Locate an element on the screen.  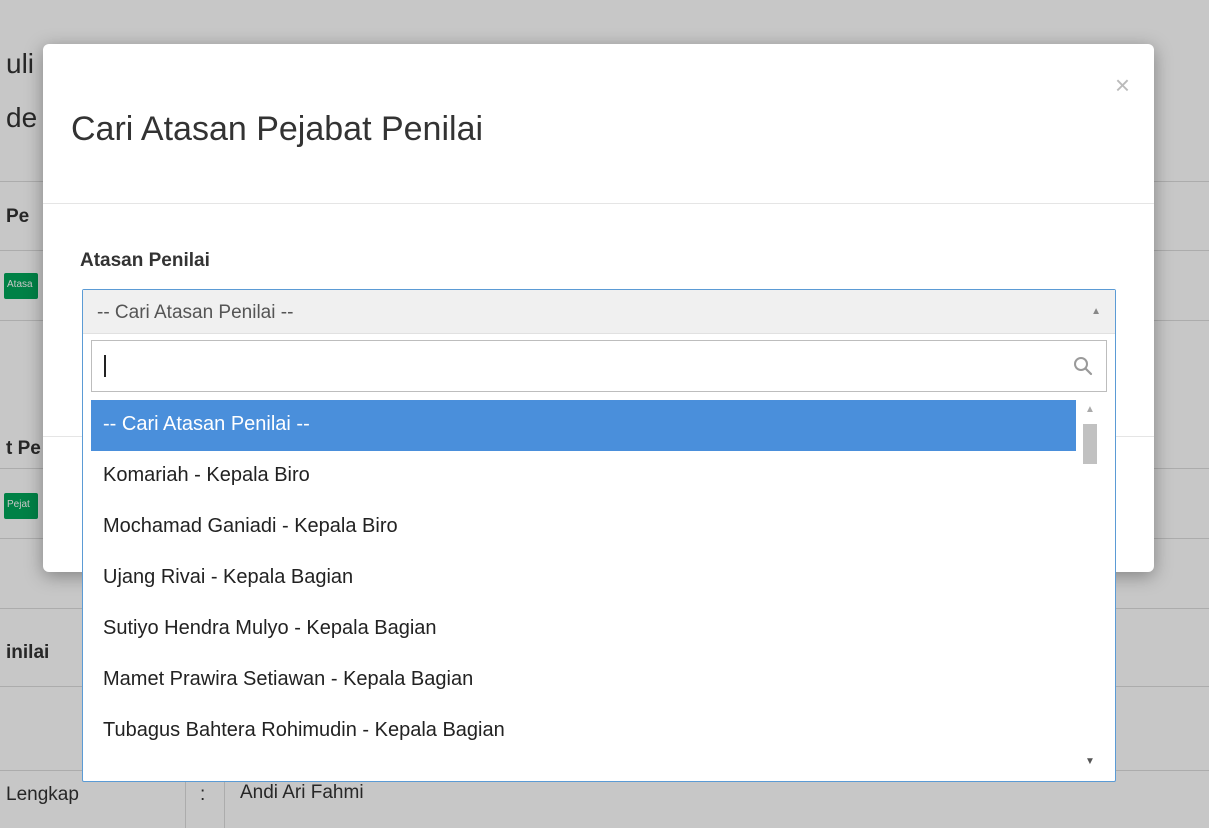
close-icon: × is located at coordinates (1122, 85).